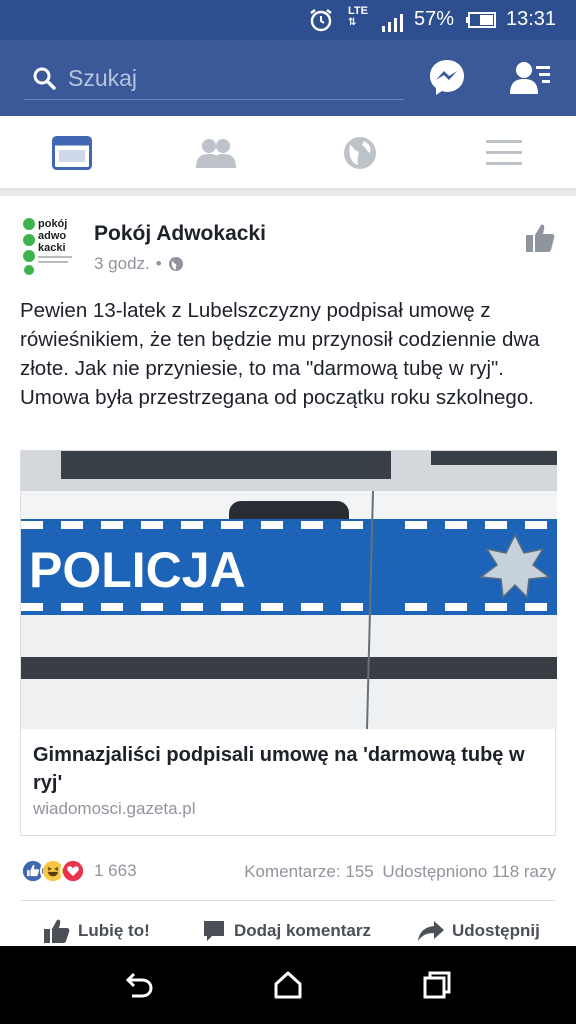 This screenshot has height=1024, width=576. What do you see at coordinates (540, 238) in the screenshot?
I see `like-page-icon` at bounding box center [540, 238].